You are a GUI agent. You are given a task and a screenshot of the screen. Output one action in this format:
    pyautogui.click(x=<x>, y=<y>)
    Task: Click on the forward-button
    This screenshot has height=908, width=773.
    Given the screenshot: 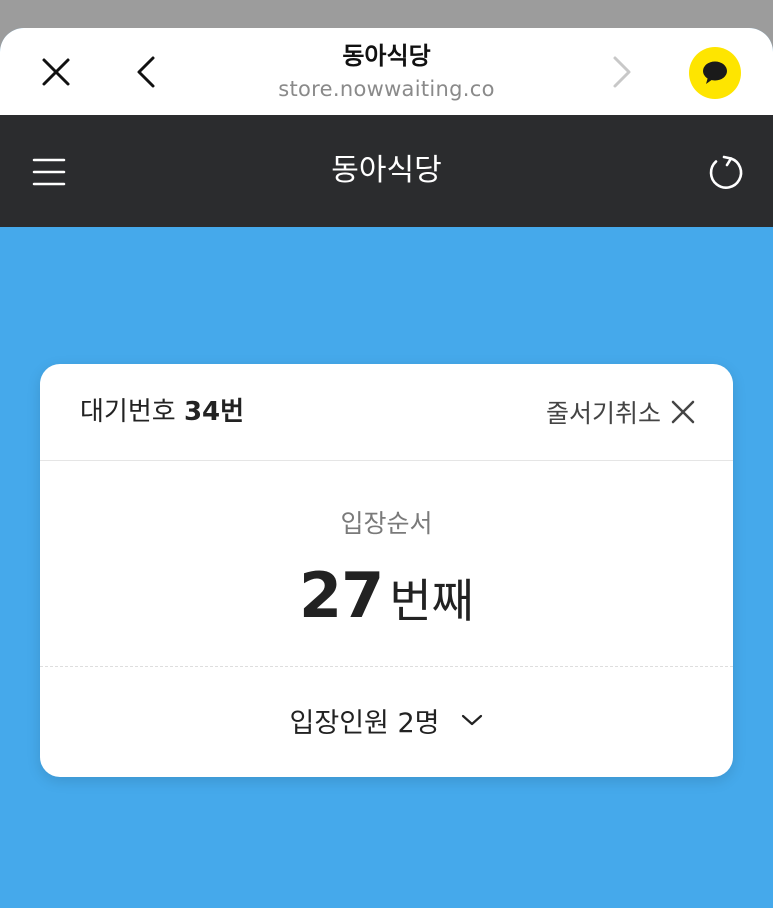 What is the action you would take?
    pyautogui.click(x=622, y=72)
    